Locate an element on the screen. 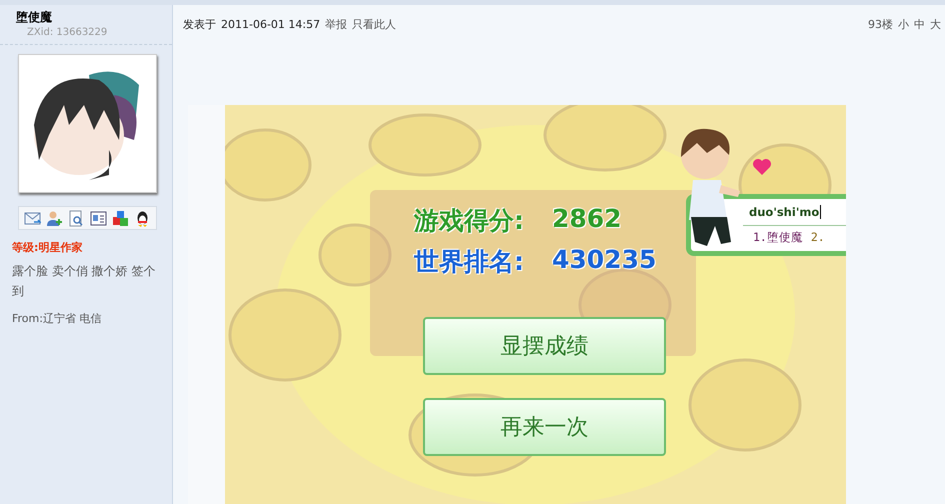 The width and height of the screenshot is (945, 504). mail-icon is located at coordinates (32, 218).